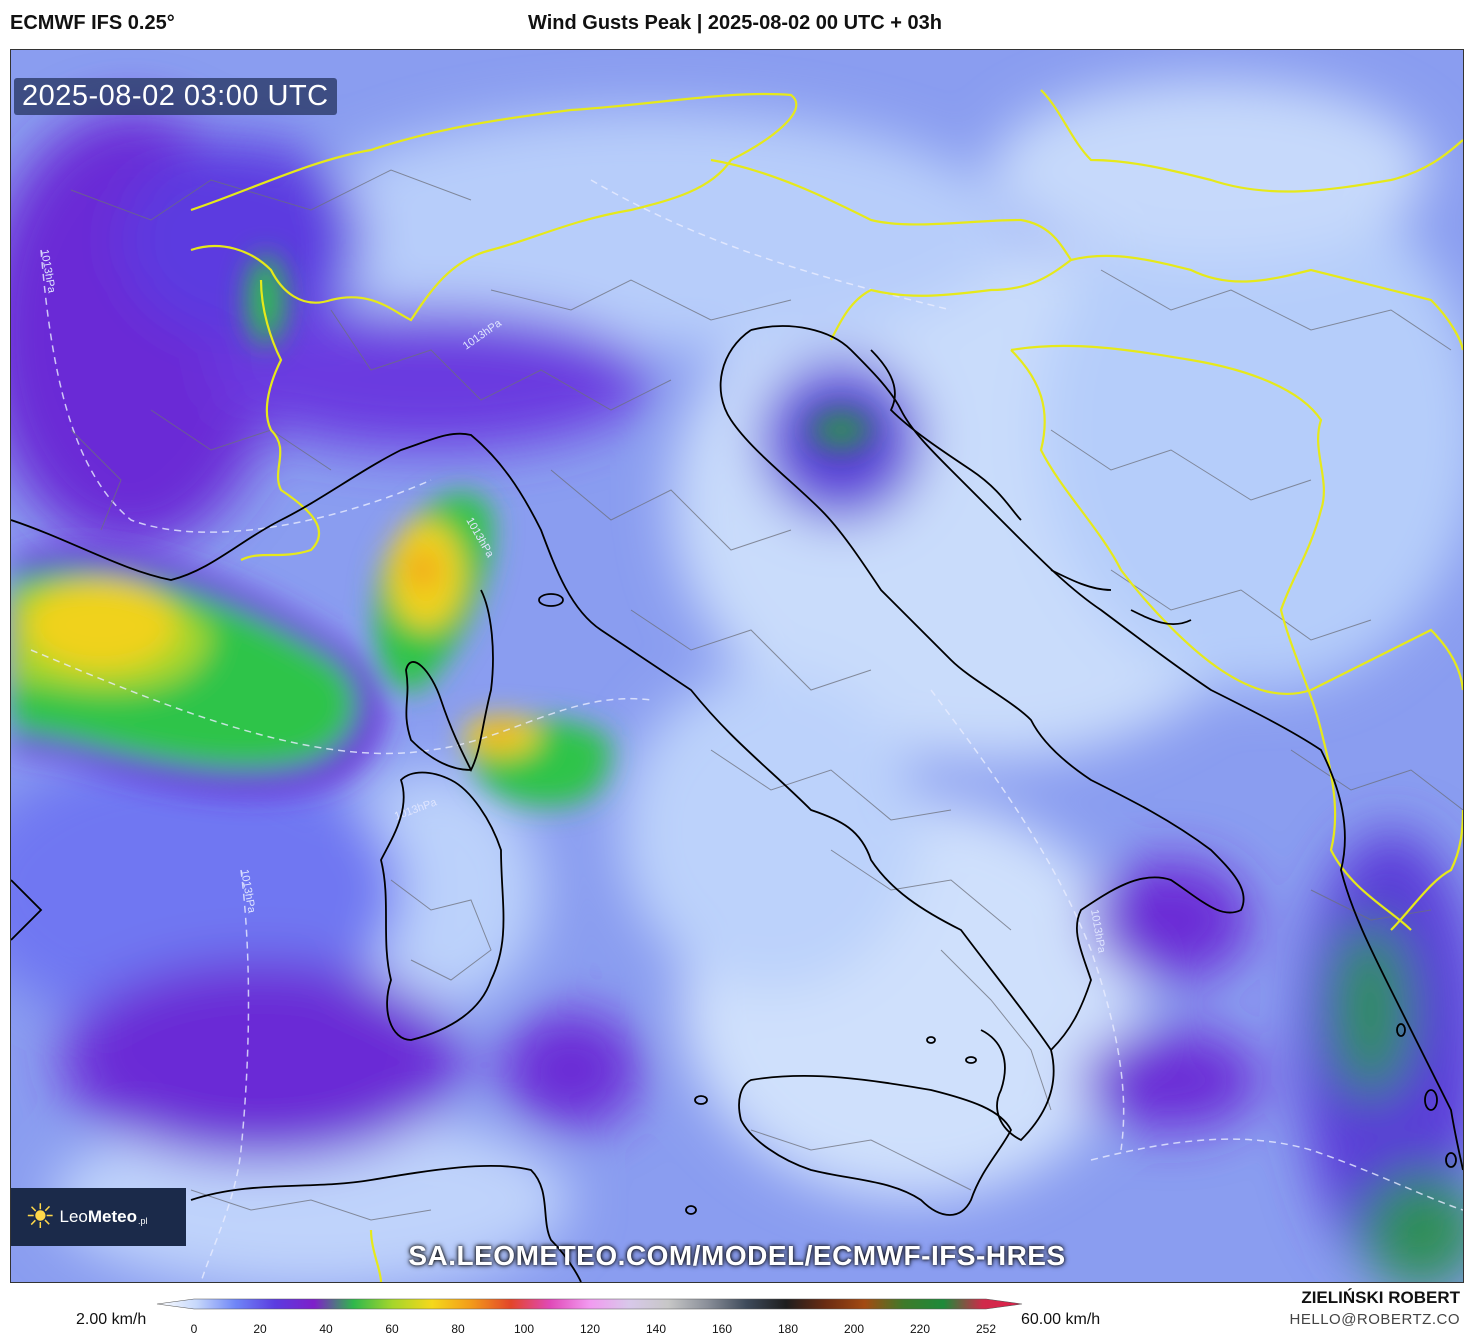  What do you see at coordinates (656, 1329) in the screenshot?
I see `colorbar-tick-label: 140` at bounding box center [656, 1329].